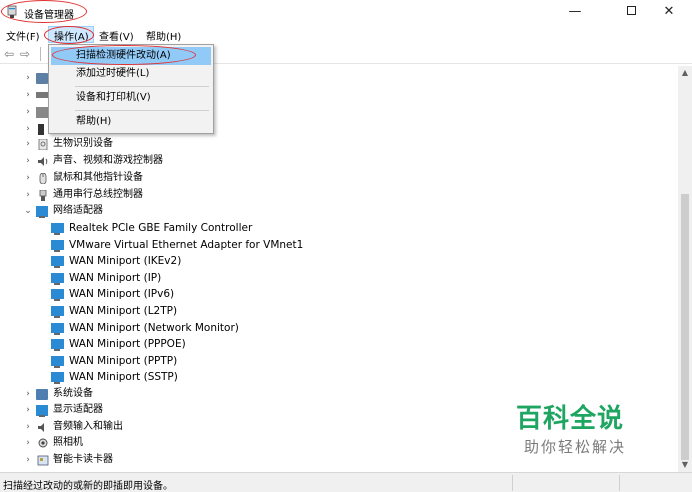 The width and height of the screenshot is (692, 492). What do you see at coordinates (122, 294) in the screenshot?
I see `device-label: WAN Miniport (IPv6)` at bounding box center [122, 294].